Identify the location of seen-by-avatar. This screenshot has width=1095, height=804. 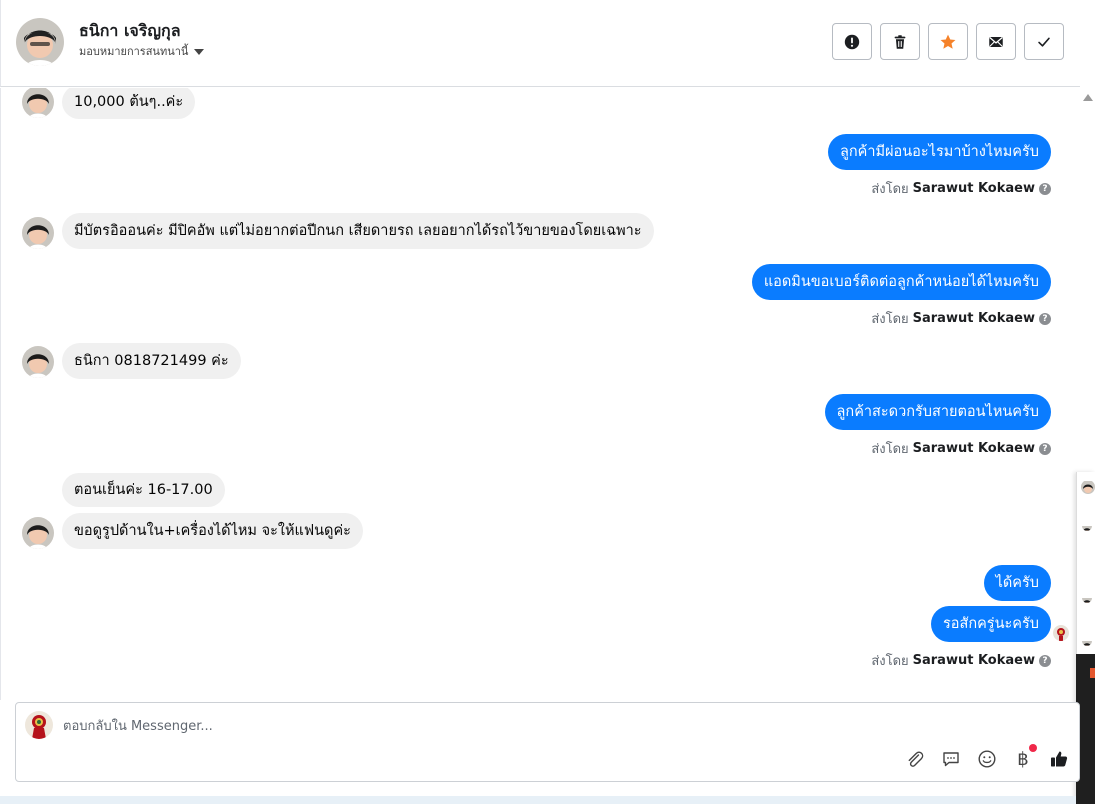
(1061, 633).